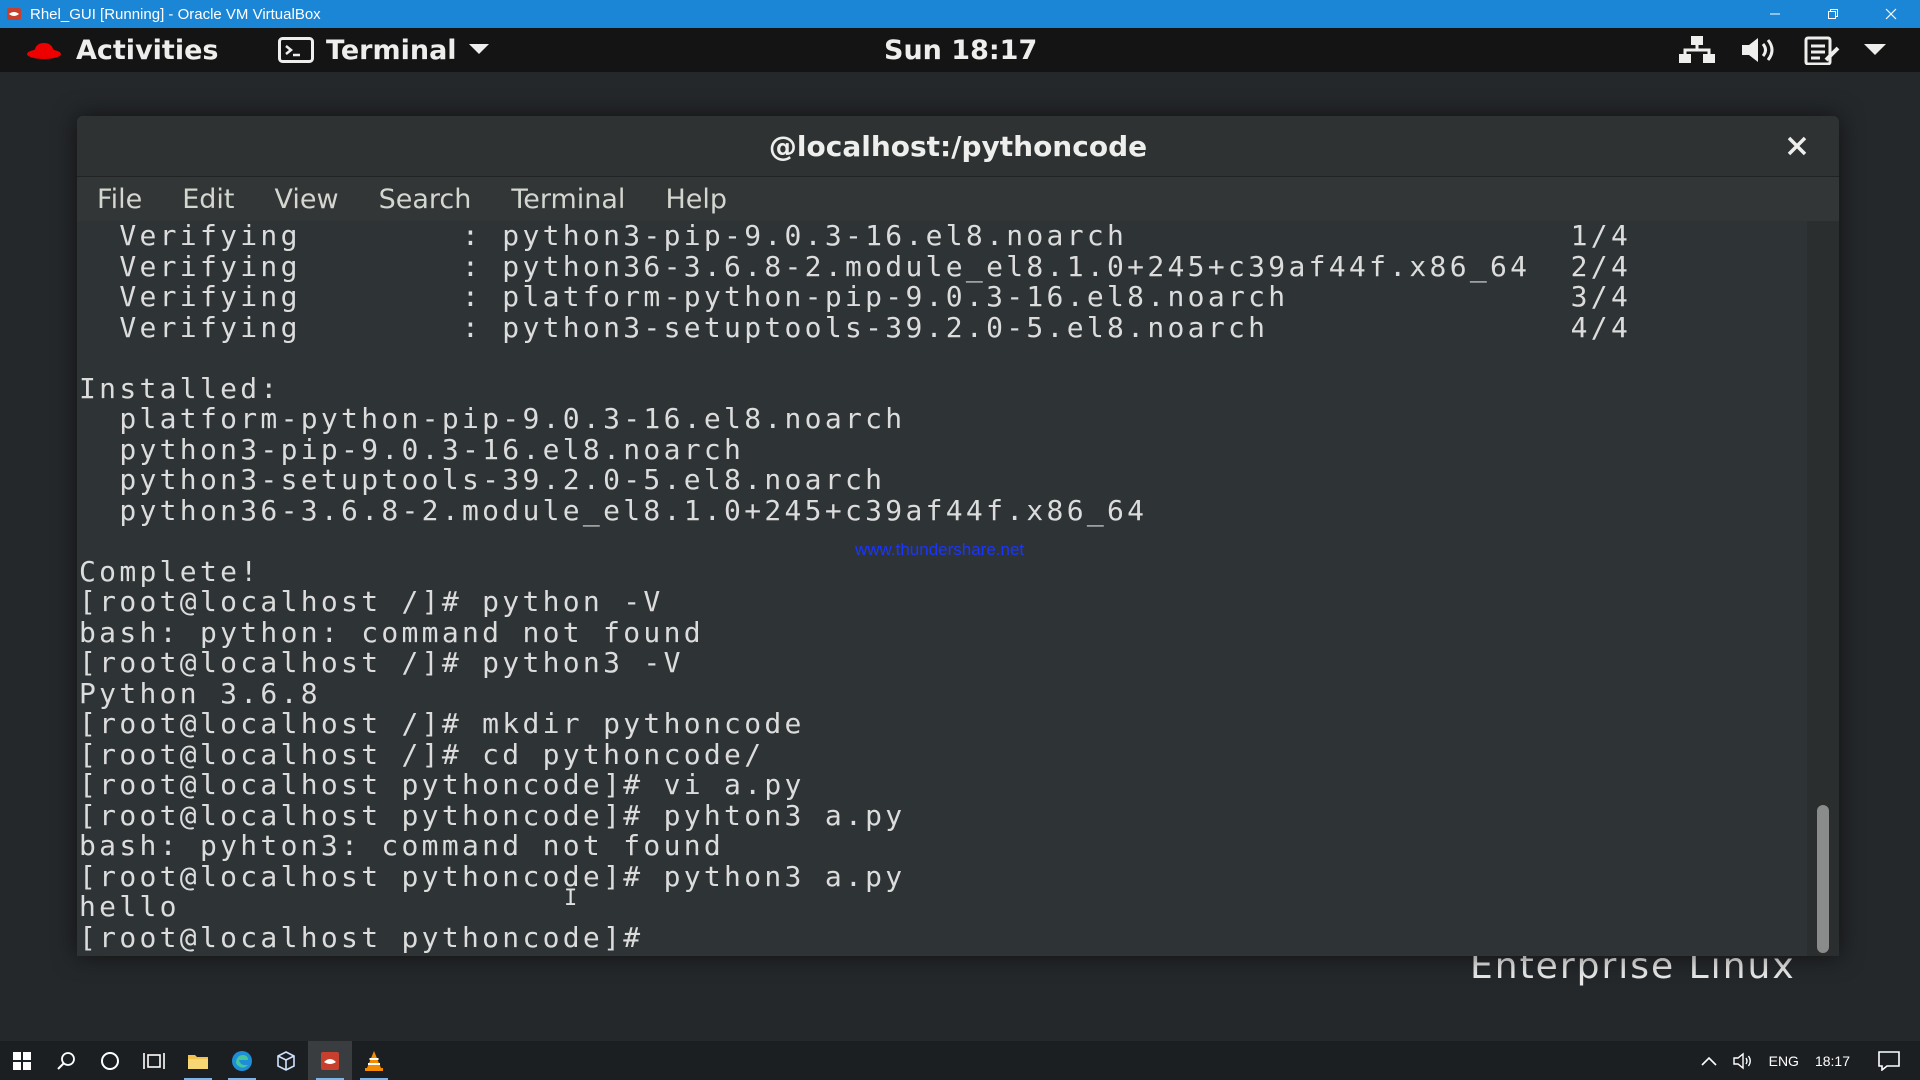 The width and height of the screenshot is (1920, 1080). I want to click on virtualbox-app-icon, so click(14, 14).